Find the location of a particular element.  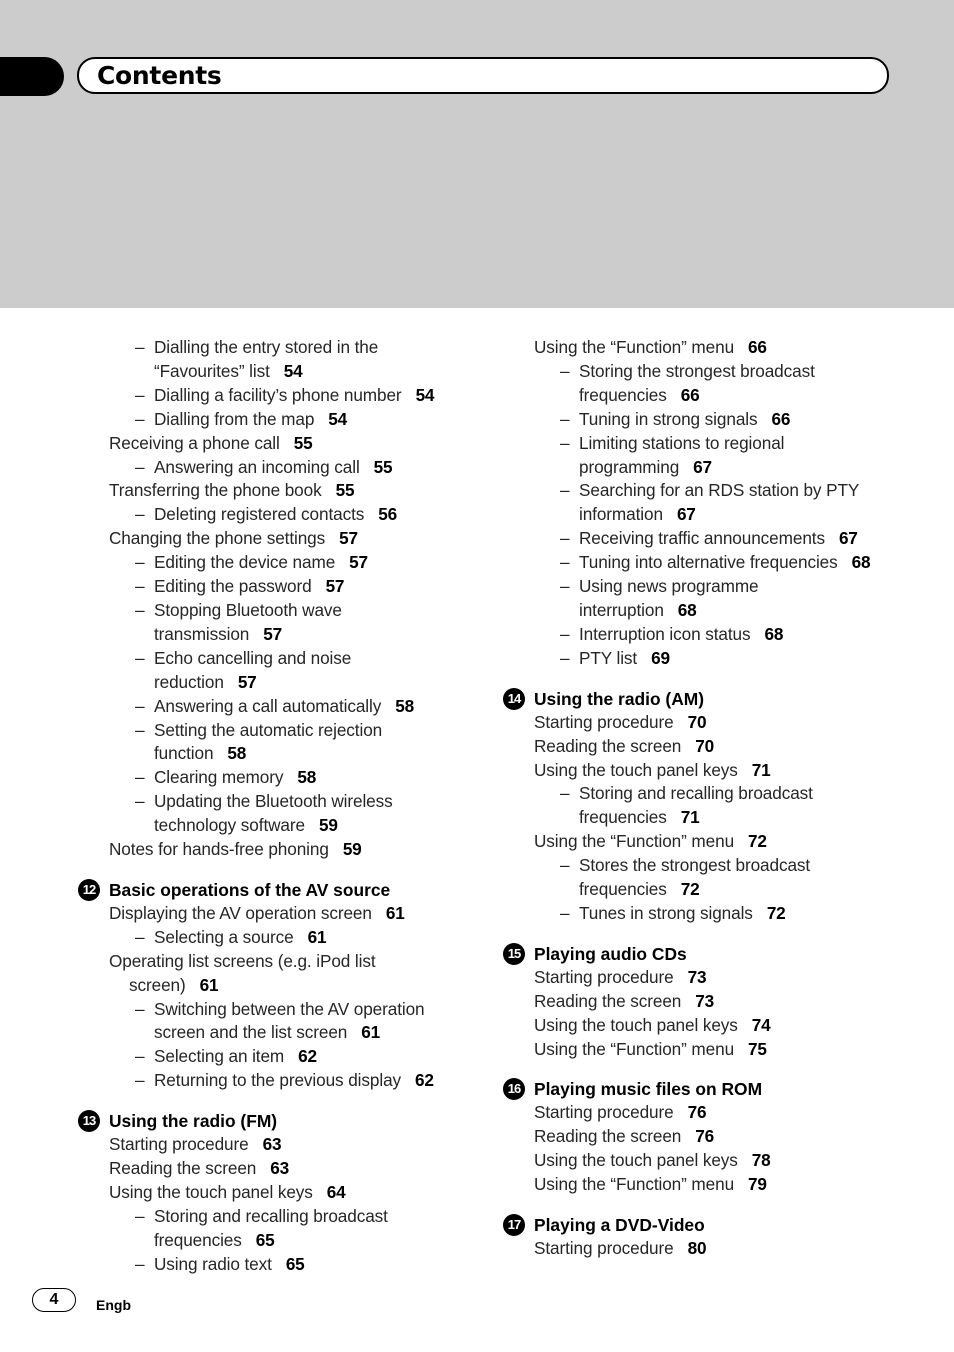

toc-subentry: programming 67 is located at coordinates (713, 468).